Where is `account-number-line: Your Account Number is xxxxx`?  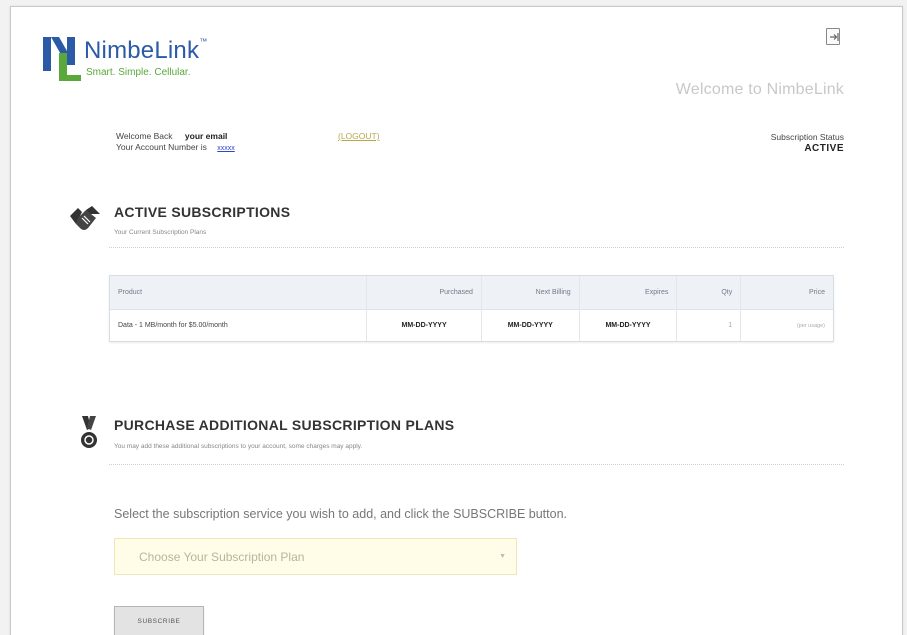
account-number-line: Your Account Number is xxxxx is located at coordinates (175, 148).